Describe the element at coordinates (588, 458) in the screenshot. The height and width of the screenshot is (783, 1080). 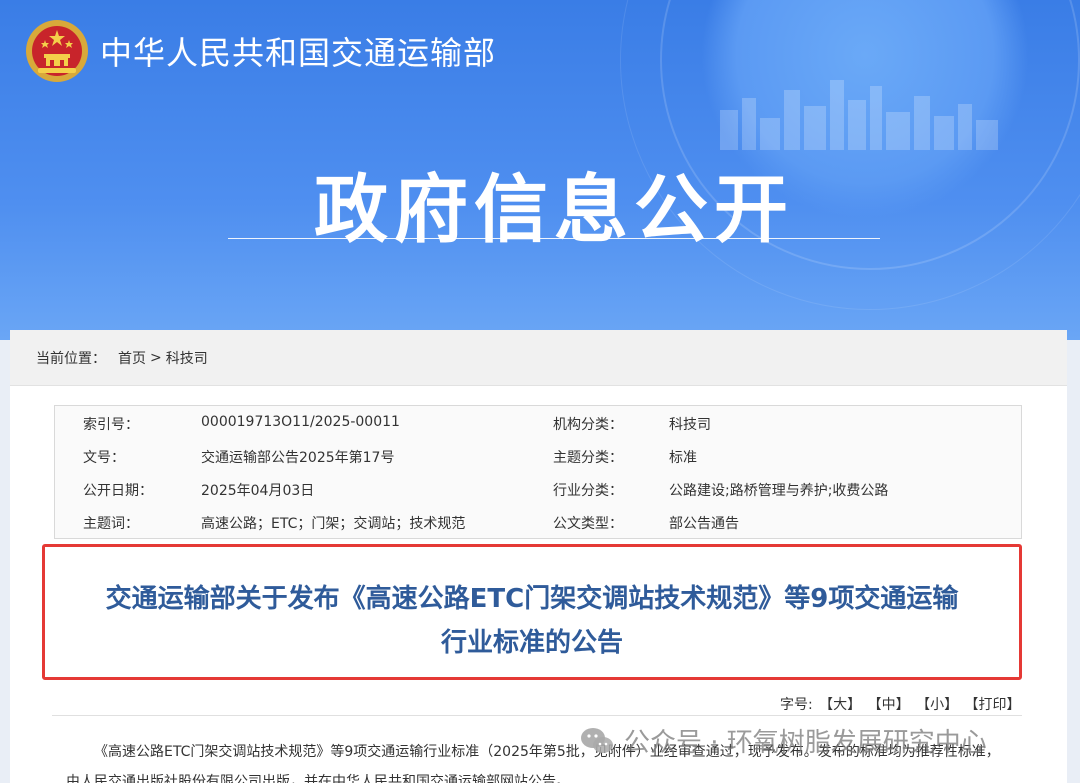
I see `metadata-key: 主题分类：` at that location.